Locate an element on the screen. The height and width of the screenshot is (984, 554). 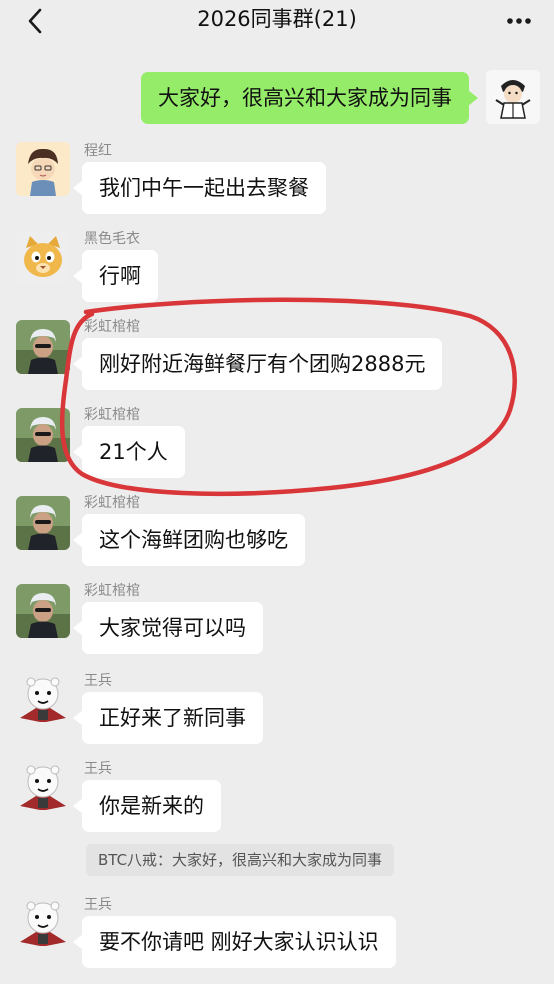
message-bubble: 刚好附近海鲜餐厅有个团购2888元 is located at coordinates (257, 364).